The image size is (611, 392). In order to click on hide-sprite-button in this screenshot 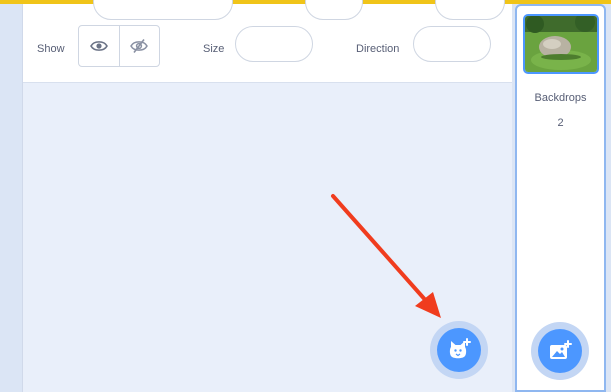, I will do `click(139, 46)`.